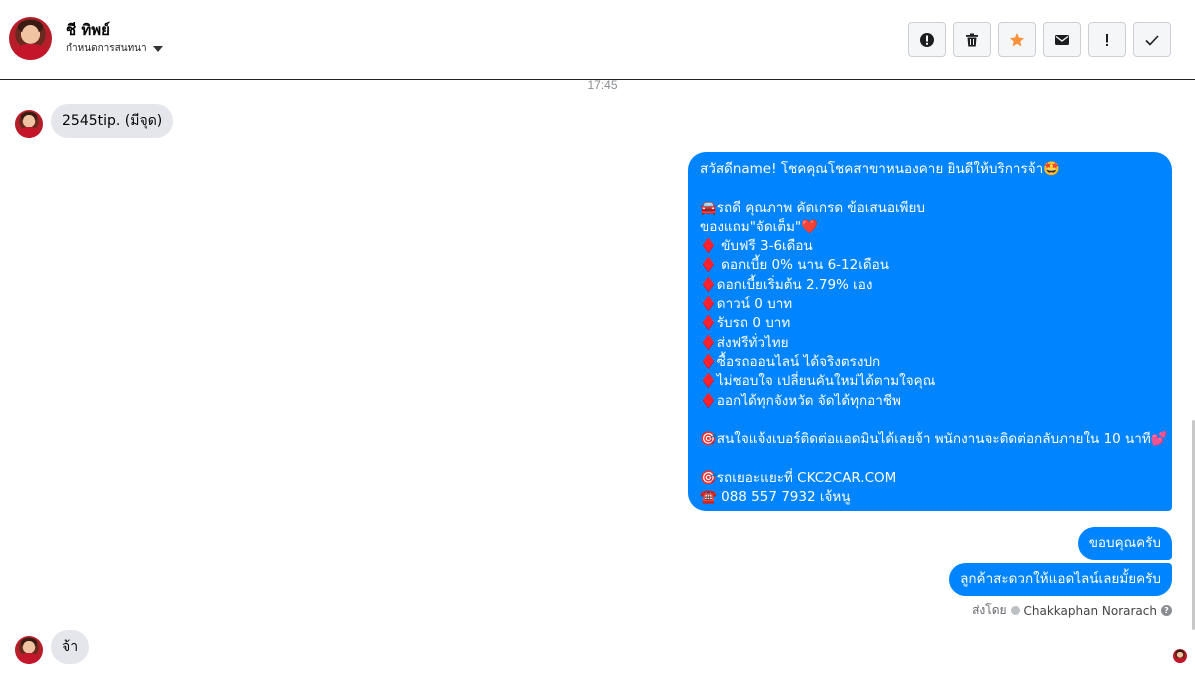 This screenshot has height=693, width=1195. Describe the element at coordinates (30, 38) in the screenshot. I see `contact-avatar` at that location.